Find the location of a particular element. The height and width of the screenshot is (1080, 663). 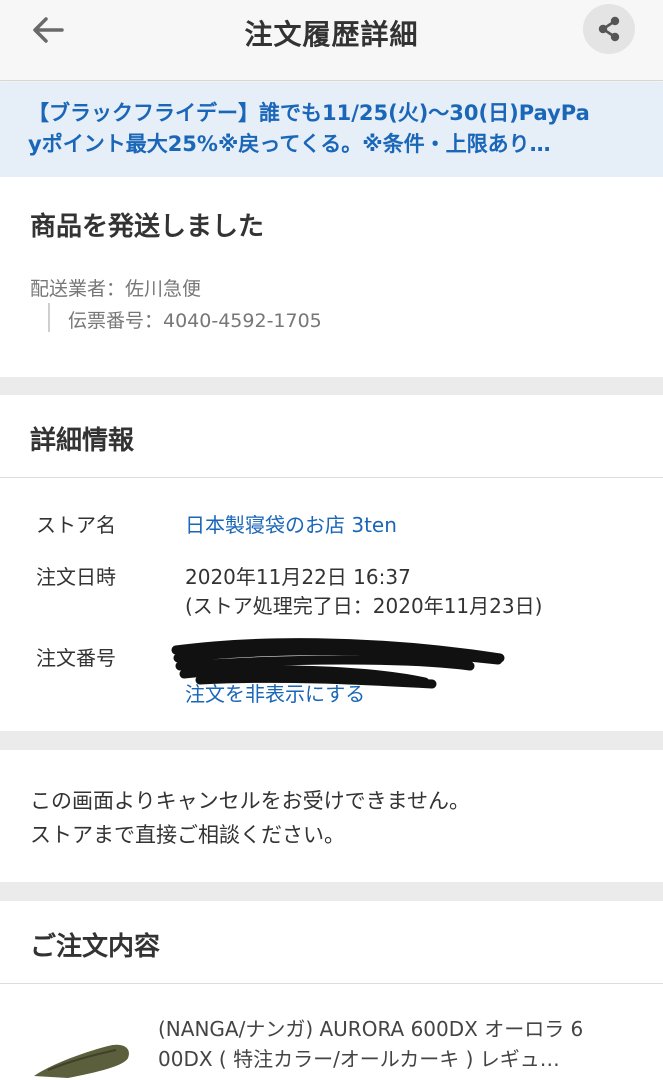

cancel-notice: この画面よりキャンセルをお受けできません。 ストアまで直接ご相談ください。 is located at coordinates (250, 818).